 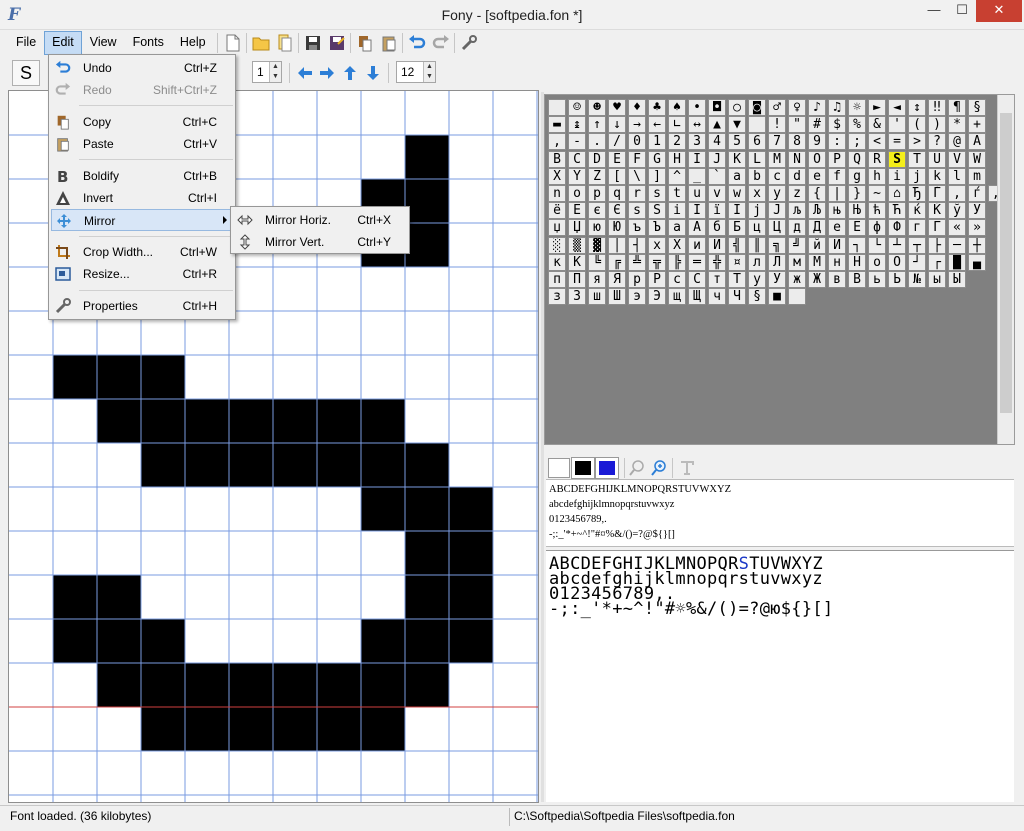 I want to click on charmap-cell: │, so click(x=617, y=245).